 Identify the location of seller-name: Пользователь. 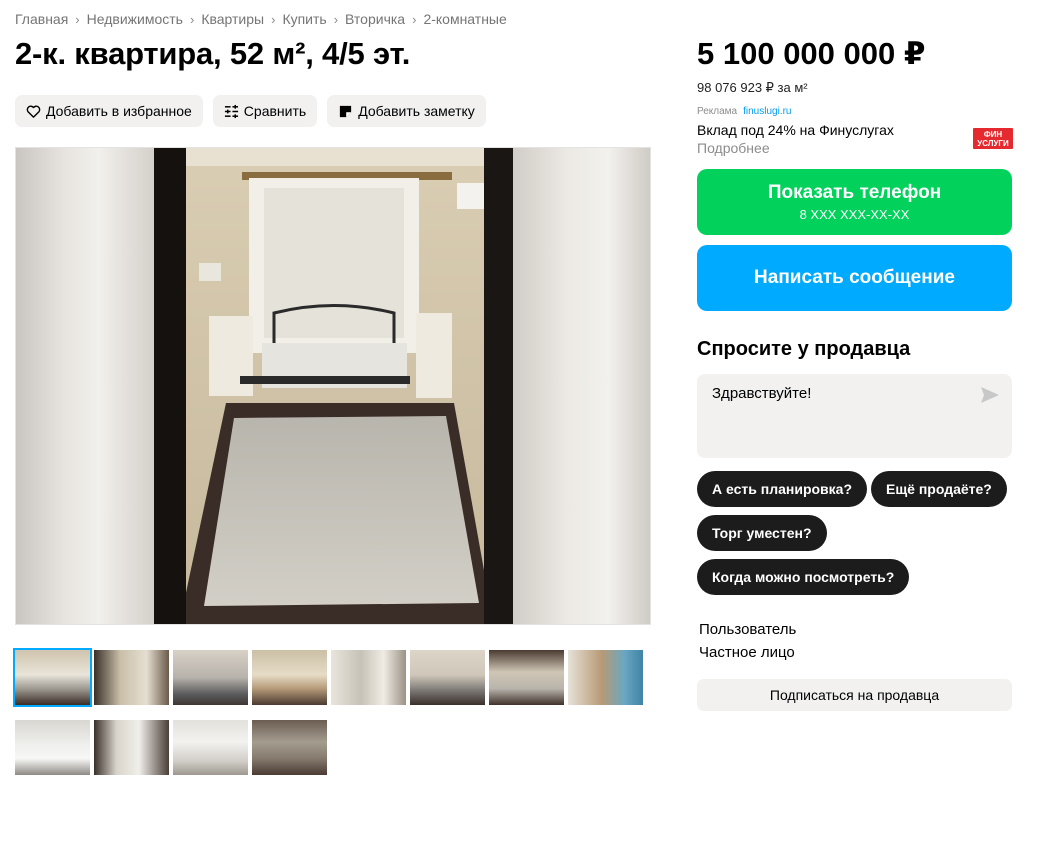
(747, 629).